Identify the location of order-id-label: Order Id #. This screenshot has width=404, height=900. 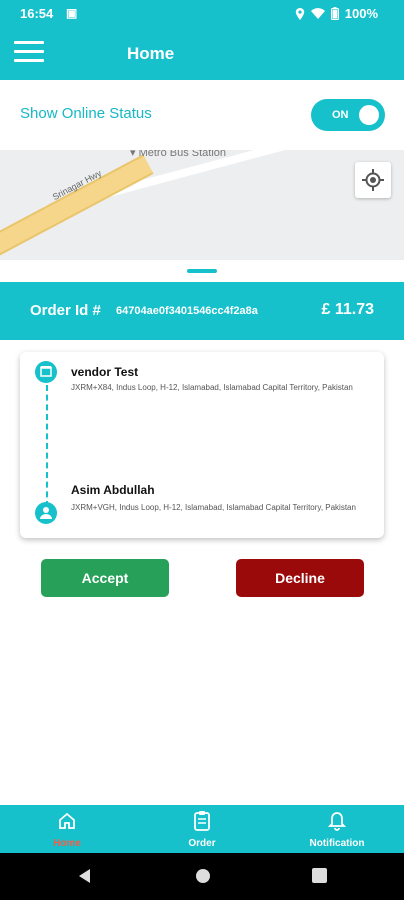
(65, 310).